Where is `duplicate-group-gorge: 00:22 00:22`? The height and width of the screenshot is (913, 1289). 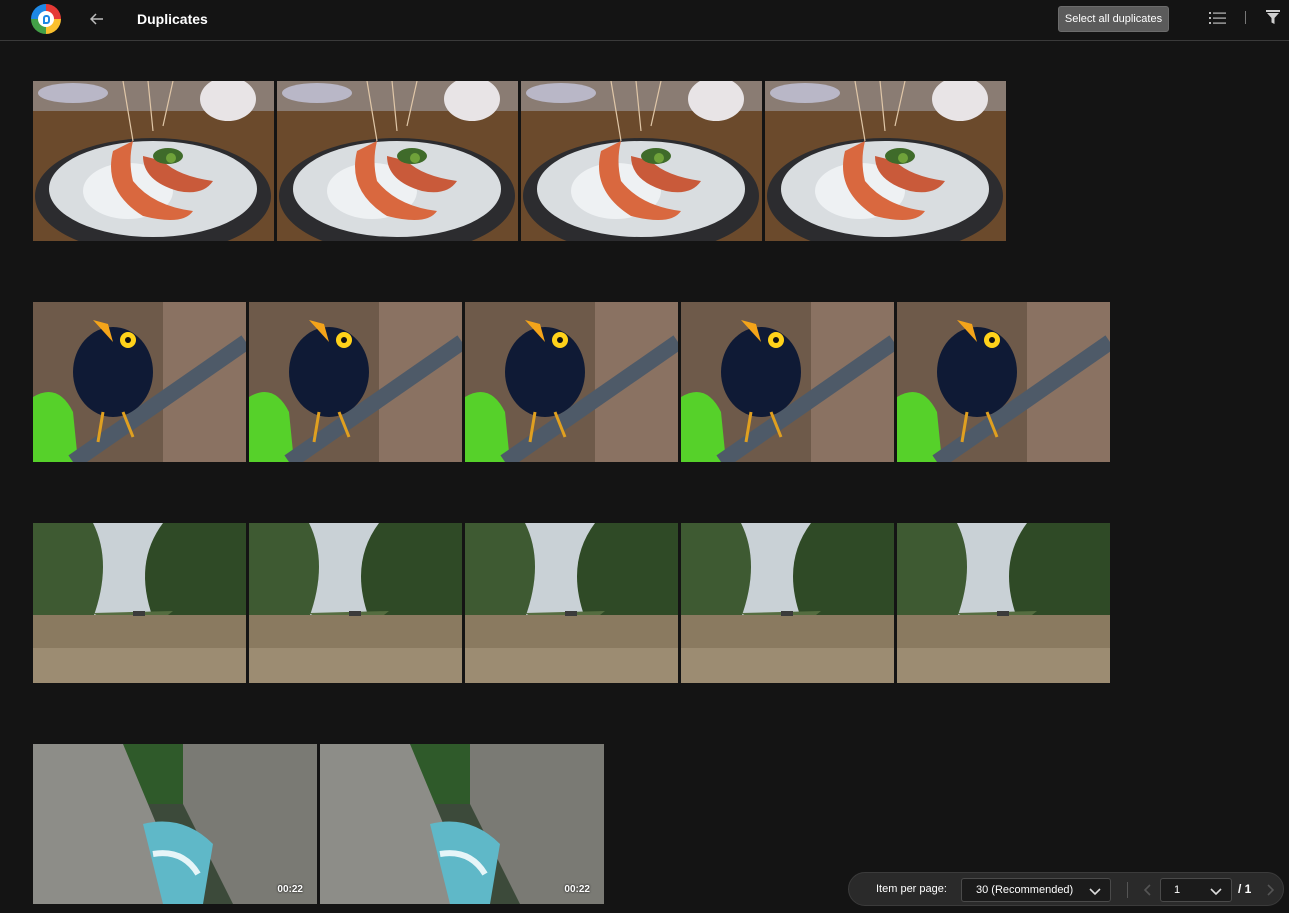 duplicate-group-gorge: 00:22 00:22 is located at coordinates (318, 824).